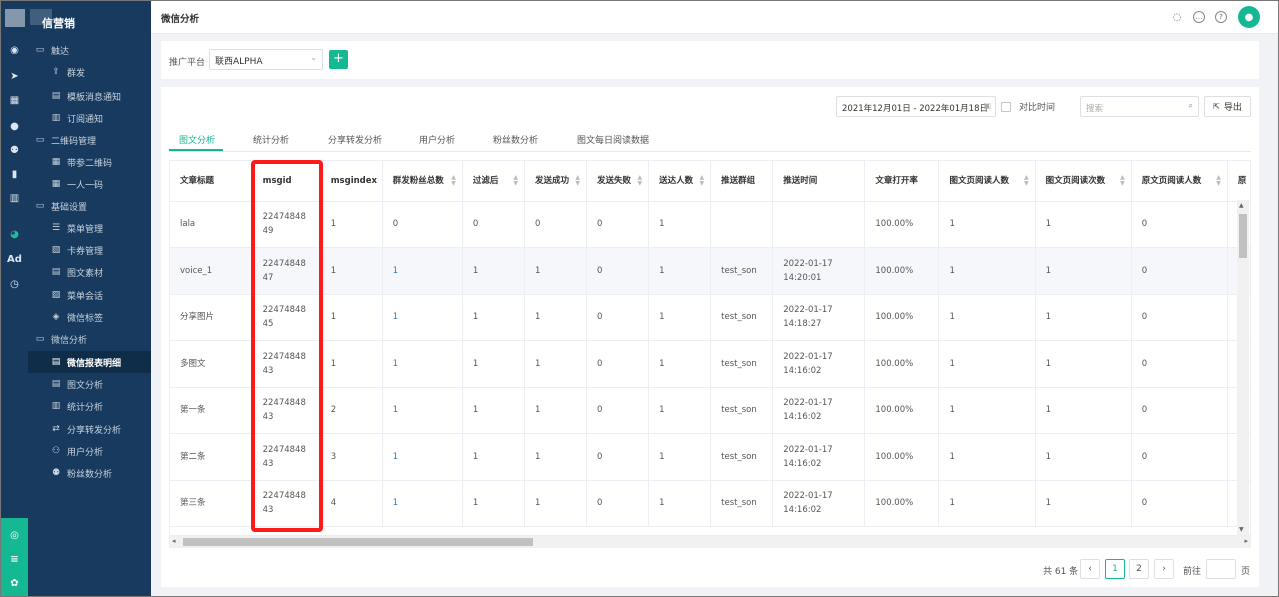  Describe the element at coordinates (89, 140) in the screenshot. I see `sidebar-item-4: ▭ 二维码管理` at that location.